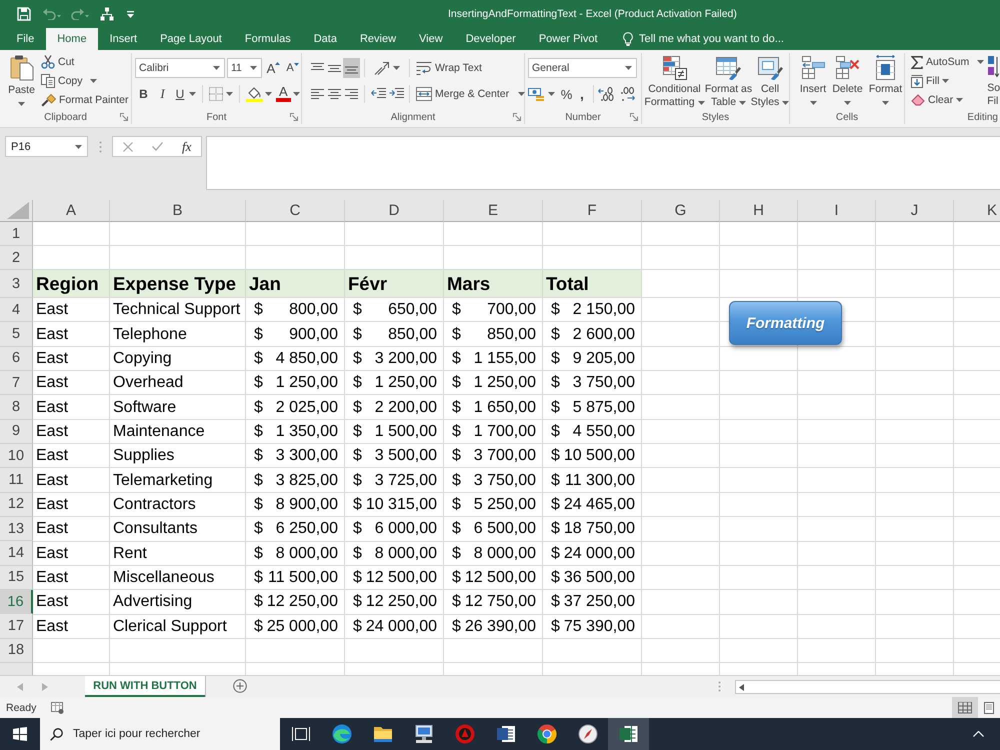 This screenshot has height=750, width=1000. Describe the element at coordinates (847, 79) in the screenshot. I see `cells-button: Delete` at that location.